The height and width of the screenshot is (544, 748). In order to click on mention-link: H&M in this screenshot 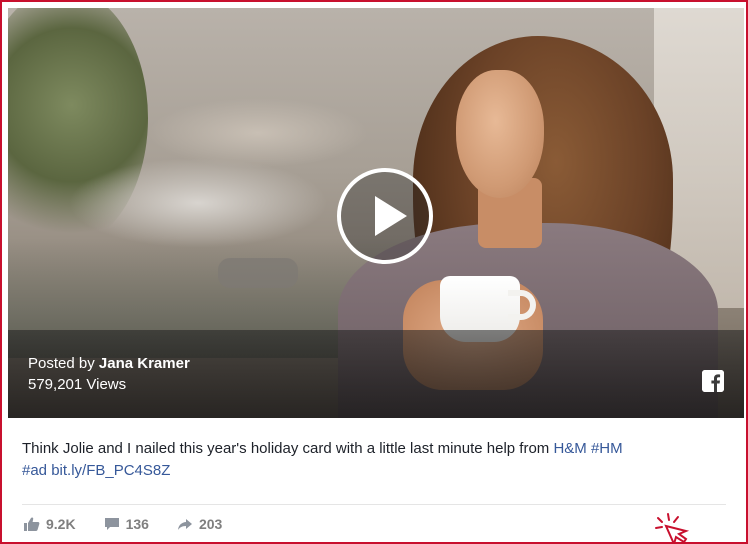, I will do `click(569, 448)`.